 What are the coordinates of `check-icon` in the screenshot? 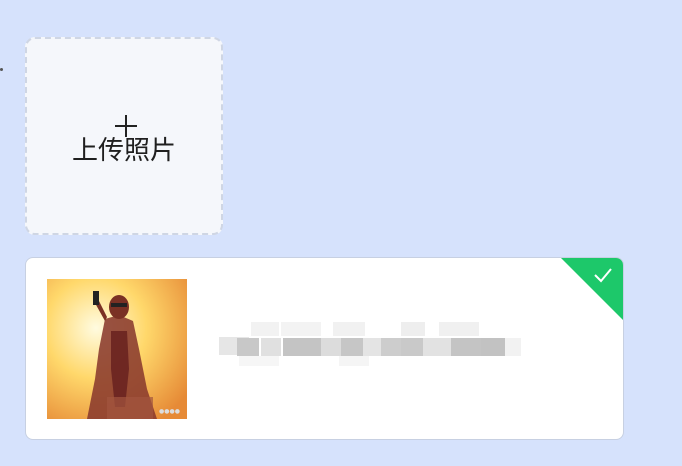 It's located at (603, 275).